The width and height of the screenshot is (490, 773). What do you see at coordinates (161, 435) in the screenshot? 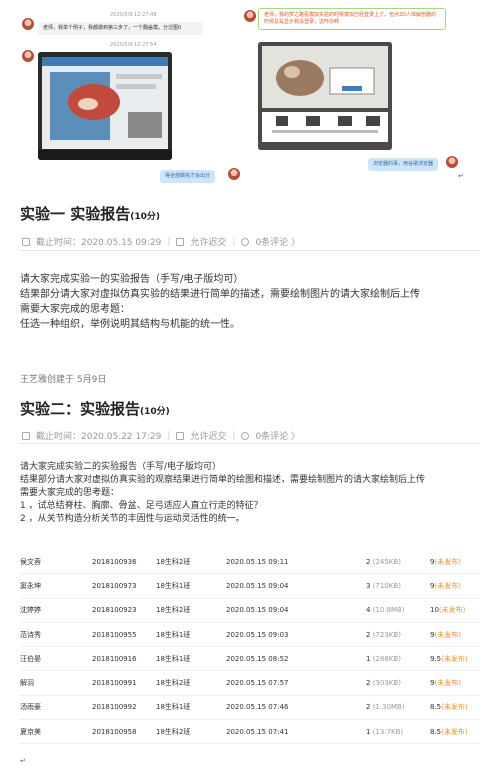
I see `assignment-2-meta: 截止时间：2020.05.22 17:29 | 允许迟交 | 0条评论 〉` at bounding box center [161, 435].